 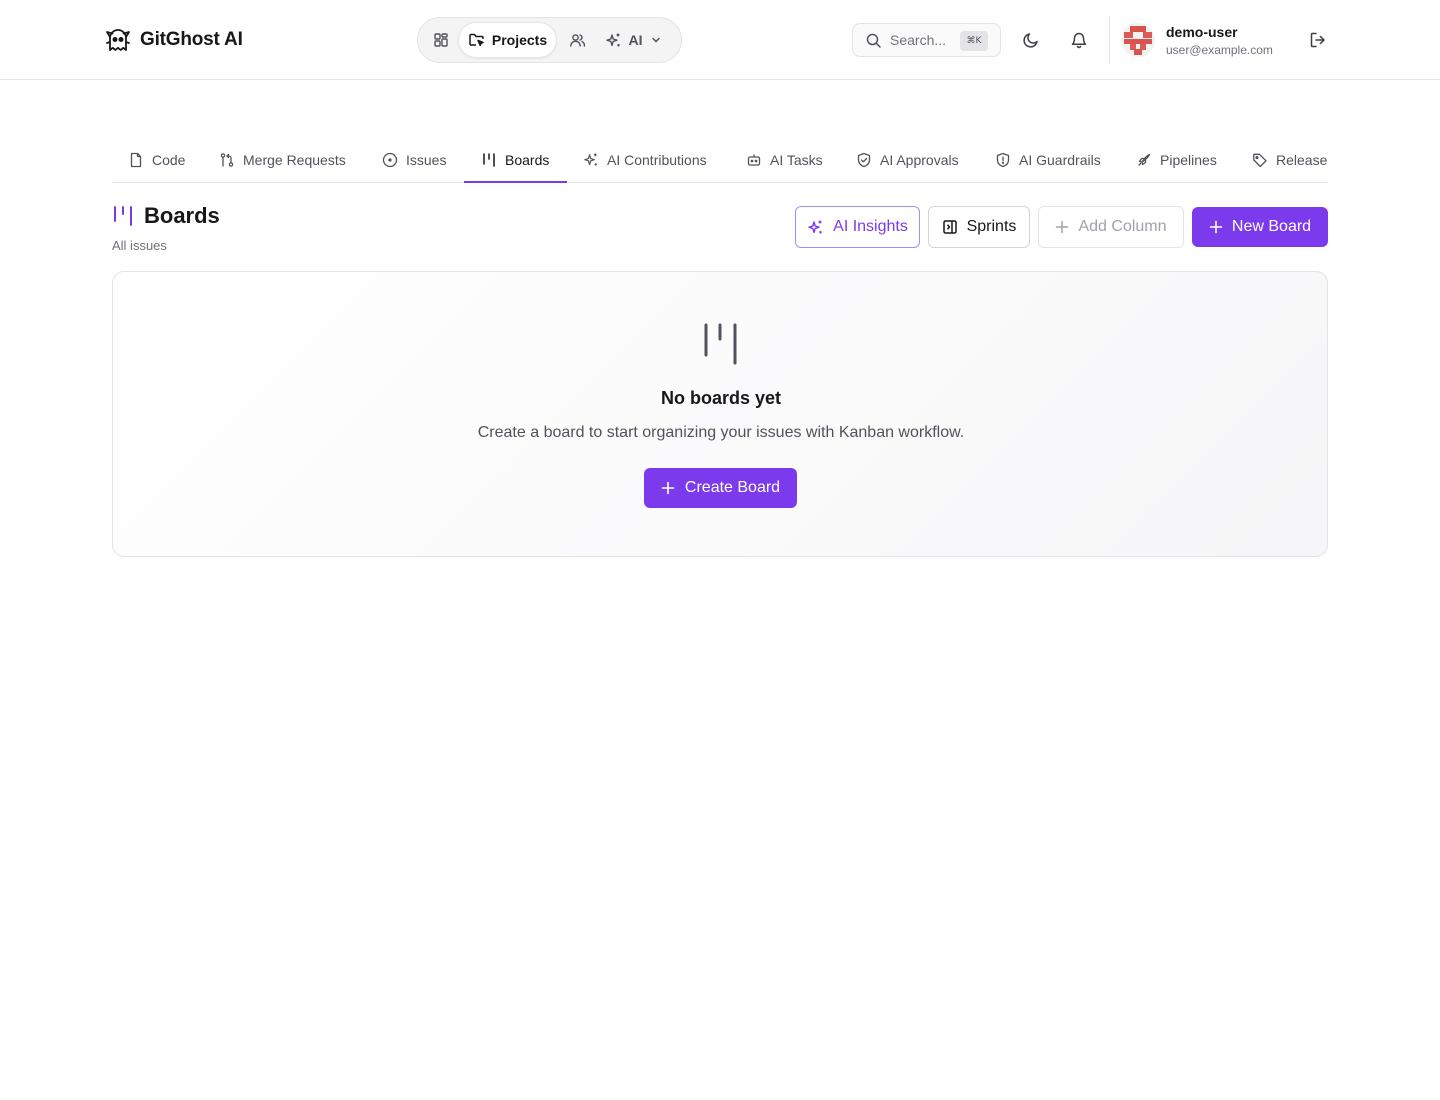 What do you see at coordinates (527, 159) in the screenshot?
I see `tab-label: Boards` at bounding box center [527, 159].